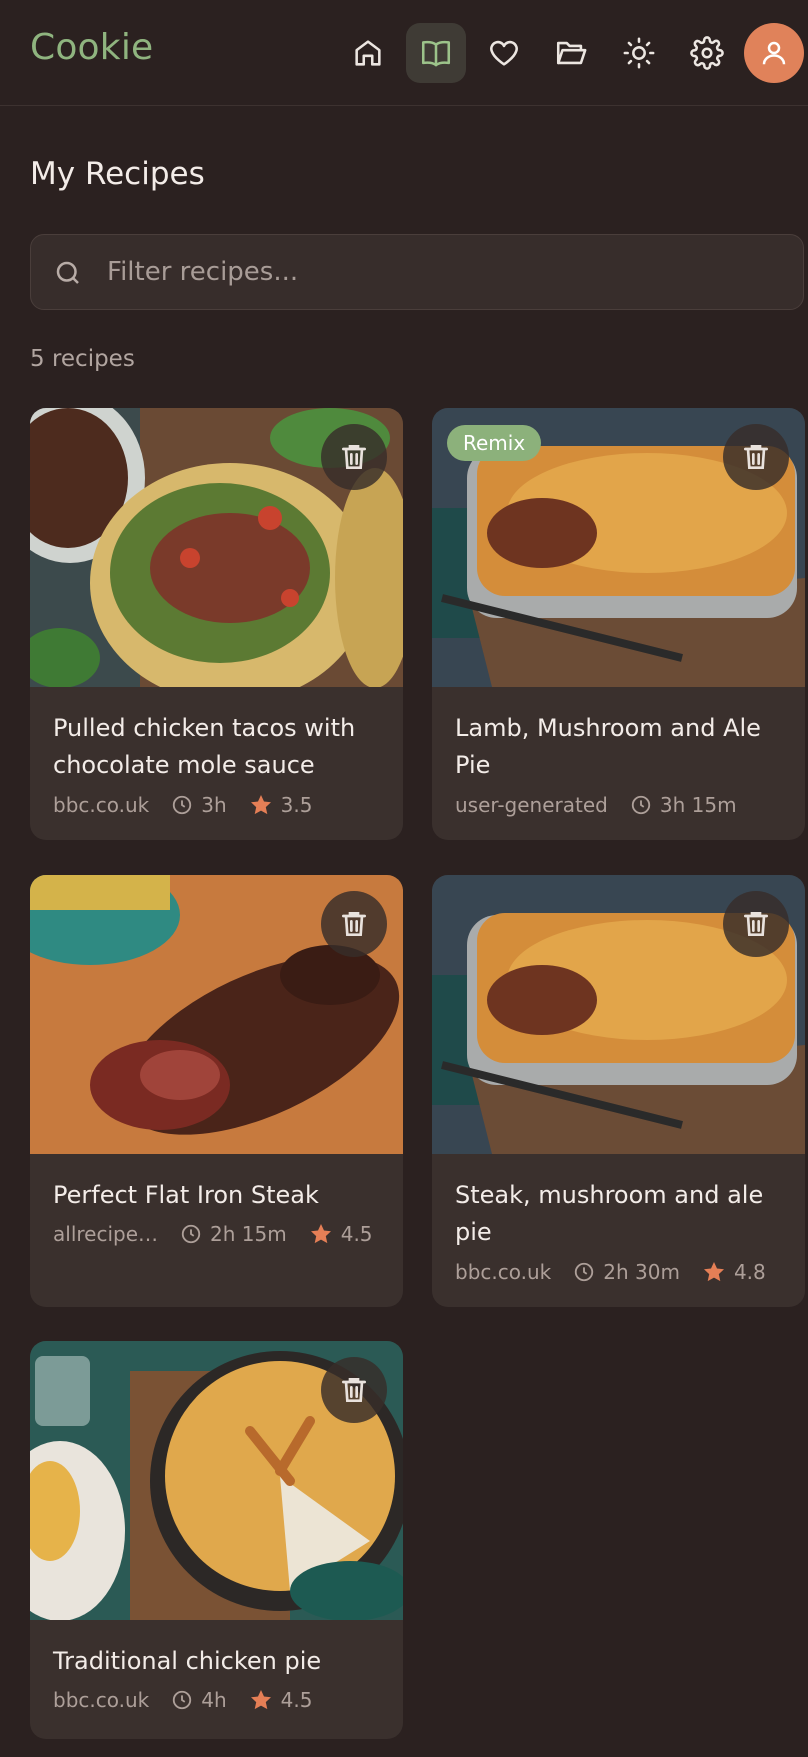 This screenshot has height=1757, width=808. What do you see at coordinates (531, 805) in the screenshot?
I see `recipe-source: user-generated` at bounding box center [531, 805].